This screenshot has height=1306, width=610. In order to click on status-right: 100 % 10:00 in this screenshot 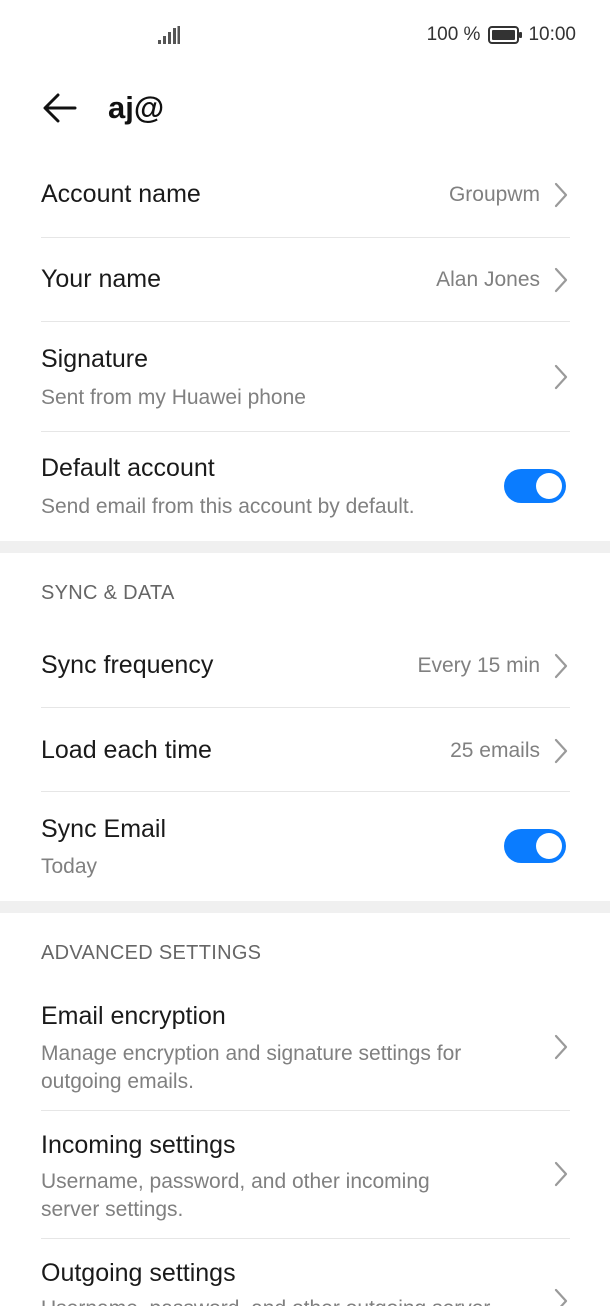, I will do `click(501, 35)`.